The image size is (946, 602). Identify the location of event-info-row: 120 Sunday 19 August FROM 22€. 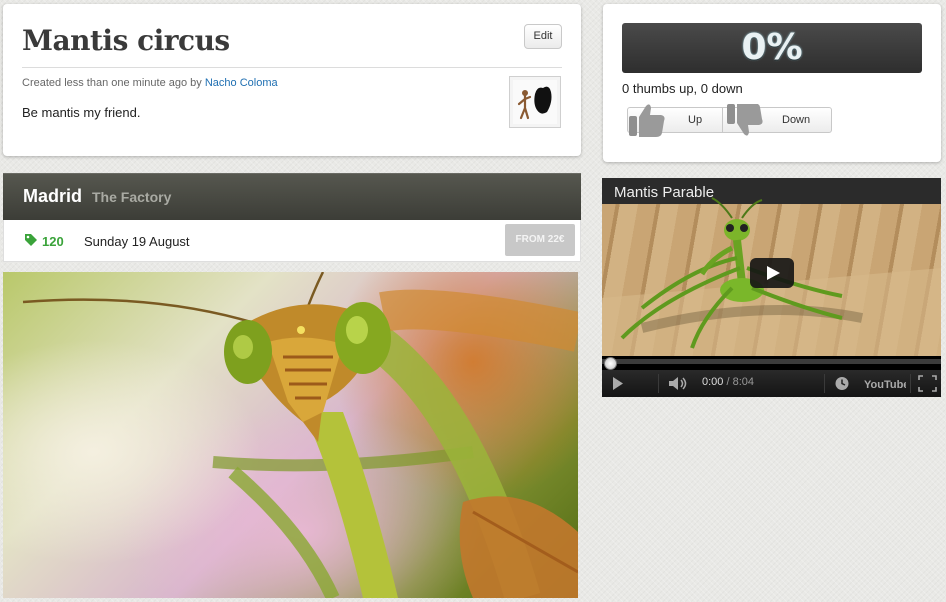
(292, 241).